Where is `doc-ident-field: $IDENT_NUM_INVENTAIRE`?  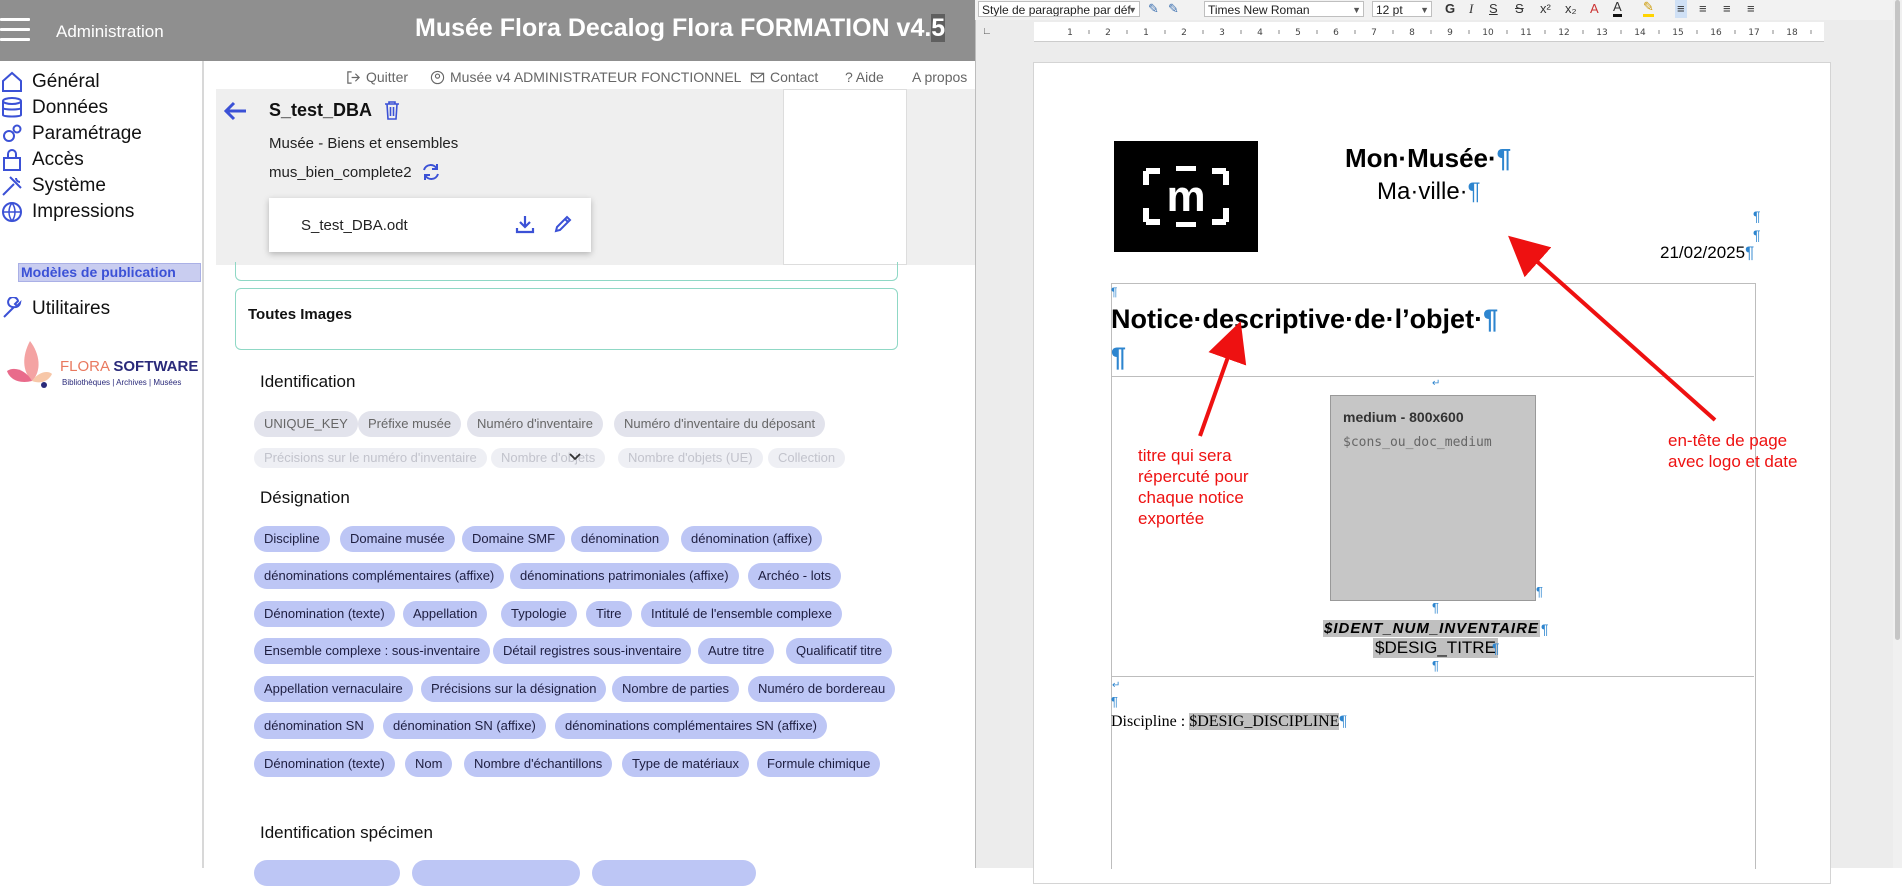
doc-ident-field: $IDENT_NUM_INVENTAIRE is located at coordinates (1431, 628).